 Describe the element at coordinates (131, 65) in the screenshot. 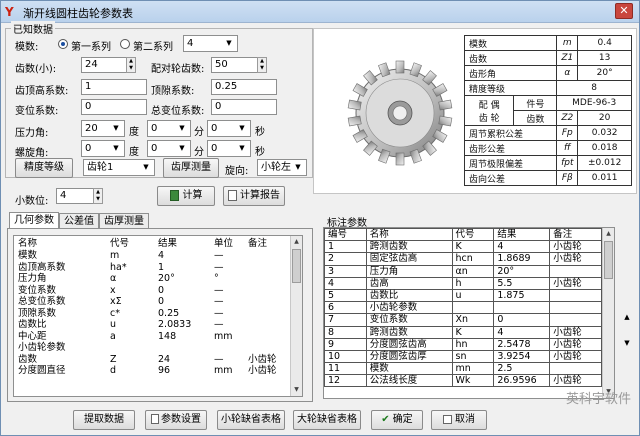

I see `teeth-small-spinner: ▲ ▼` at that location.